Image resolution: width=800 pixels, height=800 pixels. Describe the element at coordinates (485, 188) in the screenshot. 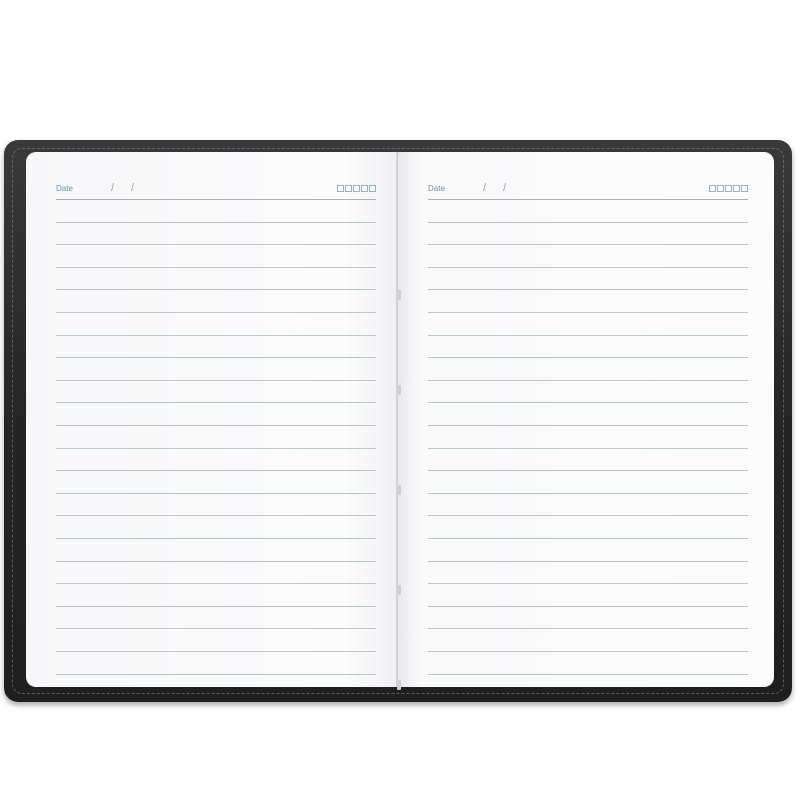

I see `right-date-slash-1: /` at that location.